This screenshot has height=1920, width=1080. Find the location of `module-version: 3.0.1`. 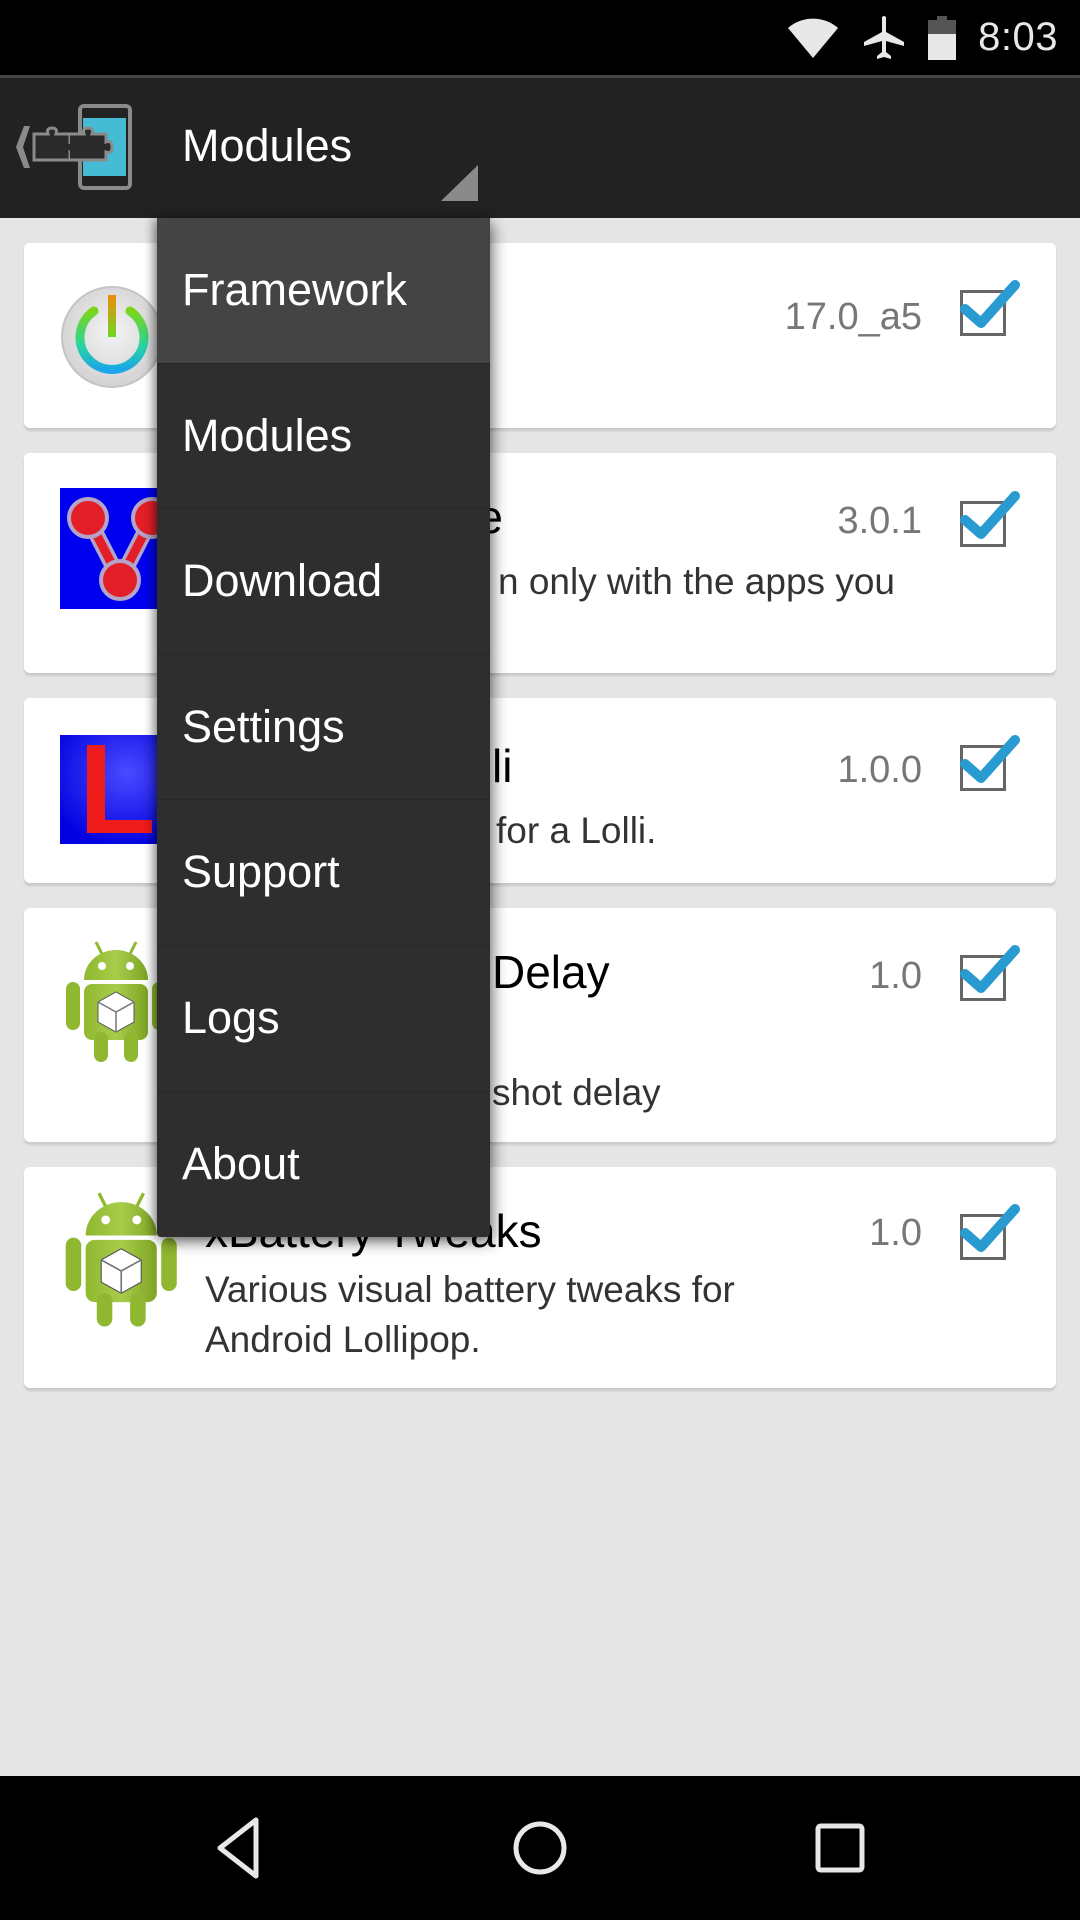

module-version: 3.0.1 is located at coordinates (879, 521).